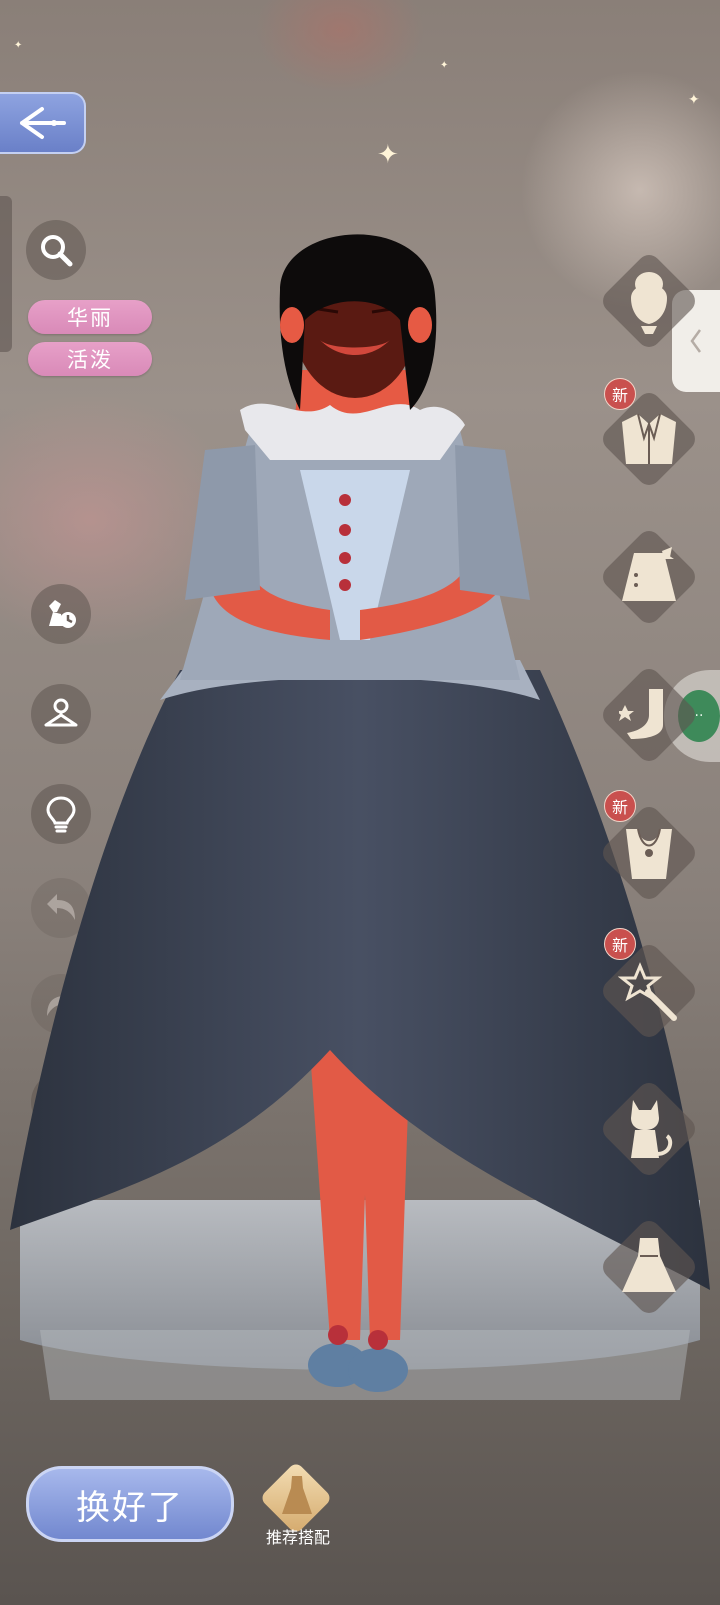 The width and height of the screenshot is (720, 1605). I want to click on cat-icon, so click(652, 1129).